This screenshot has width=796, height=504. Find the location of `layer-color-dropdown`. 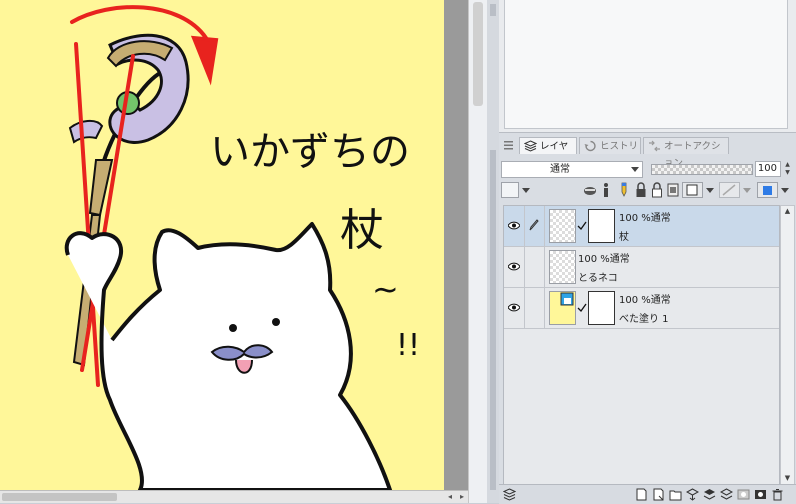

layer-color-dropdown is located at coordinates (516, 190).